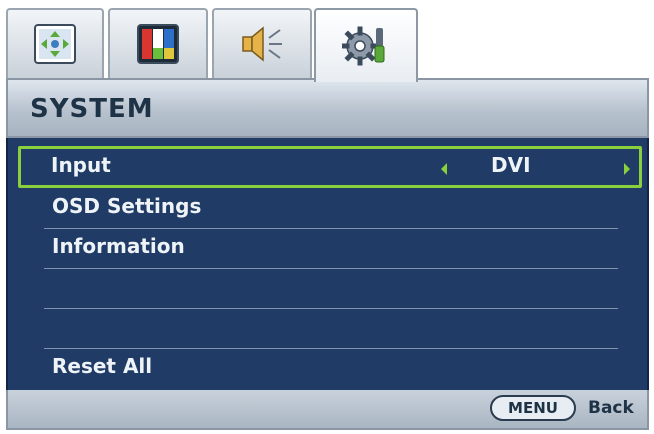 The image size is (654, 434). I want to click on tab-system, so click(366, 45).